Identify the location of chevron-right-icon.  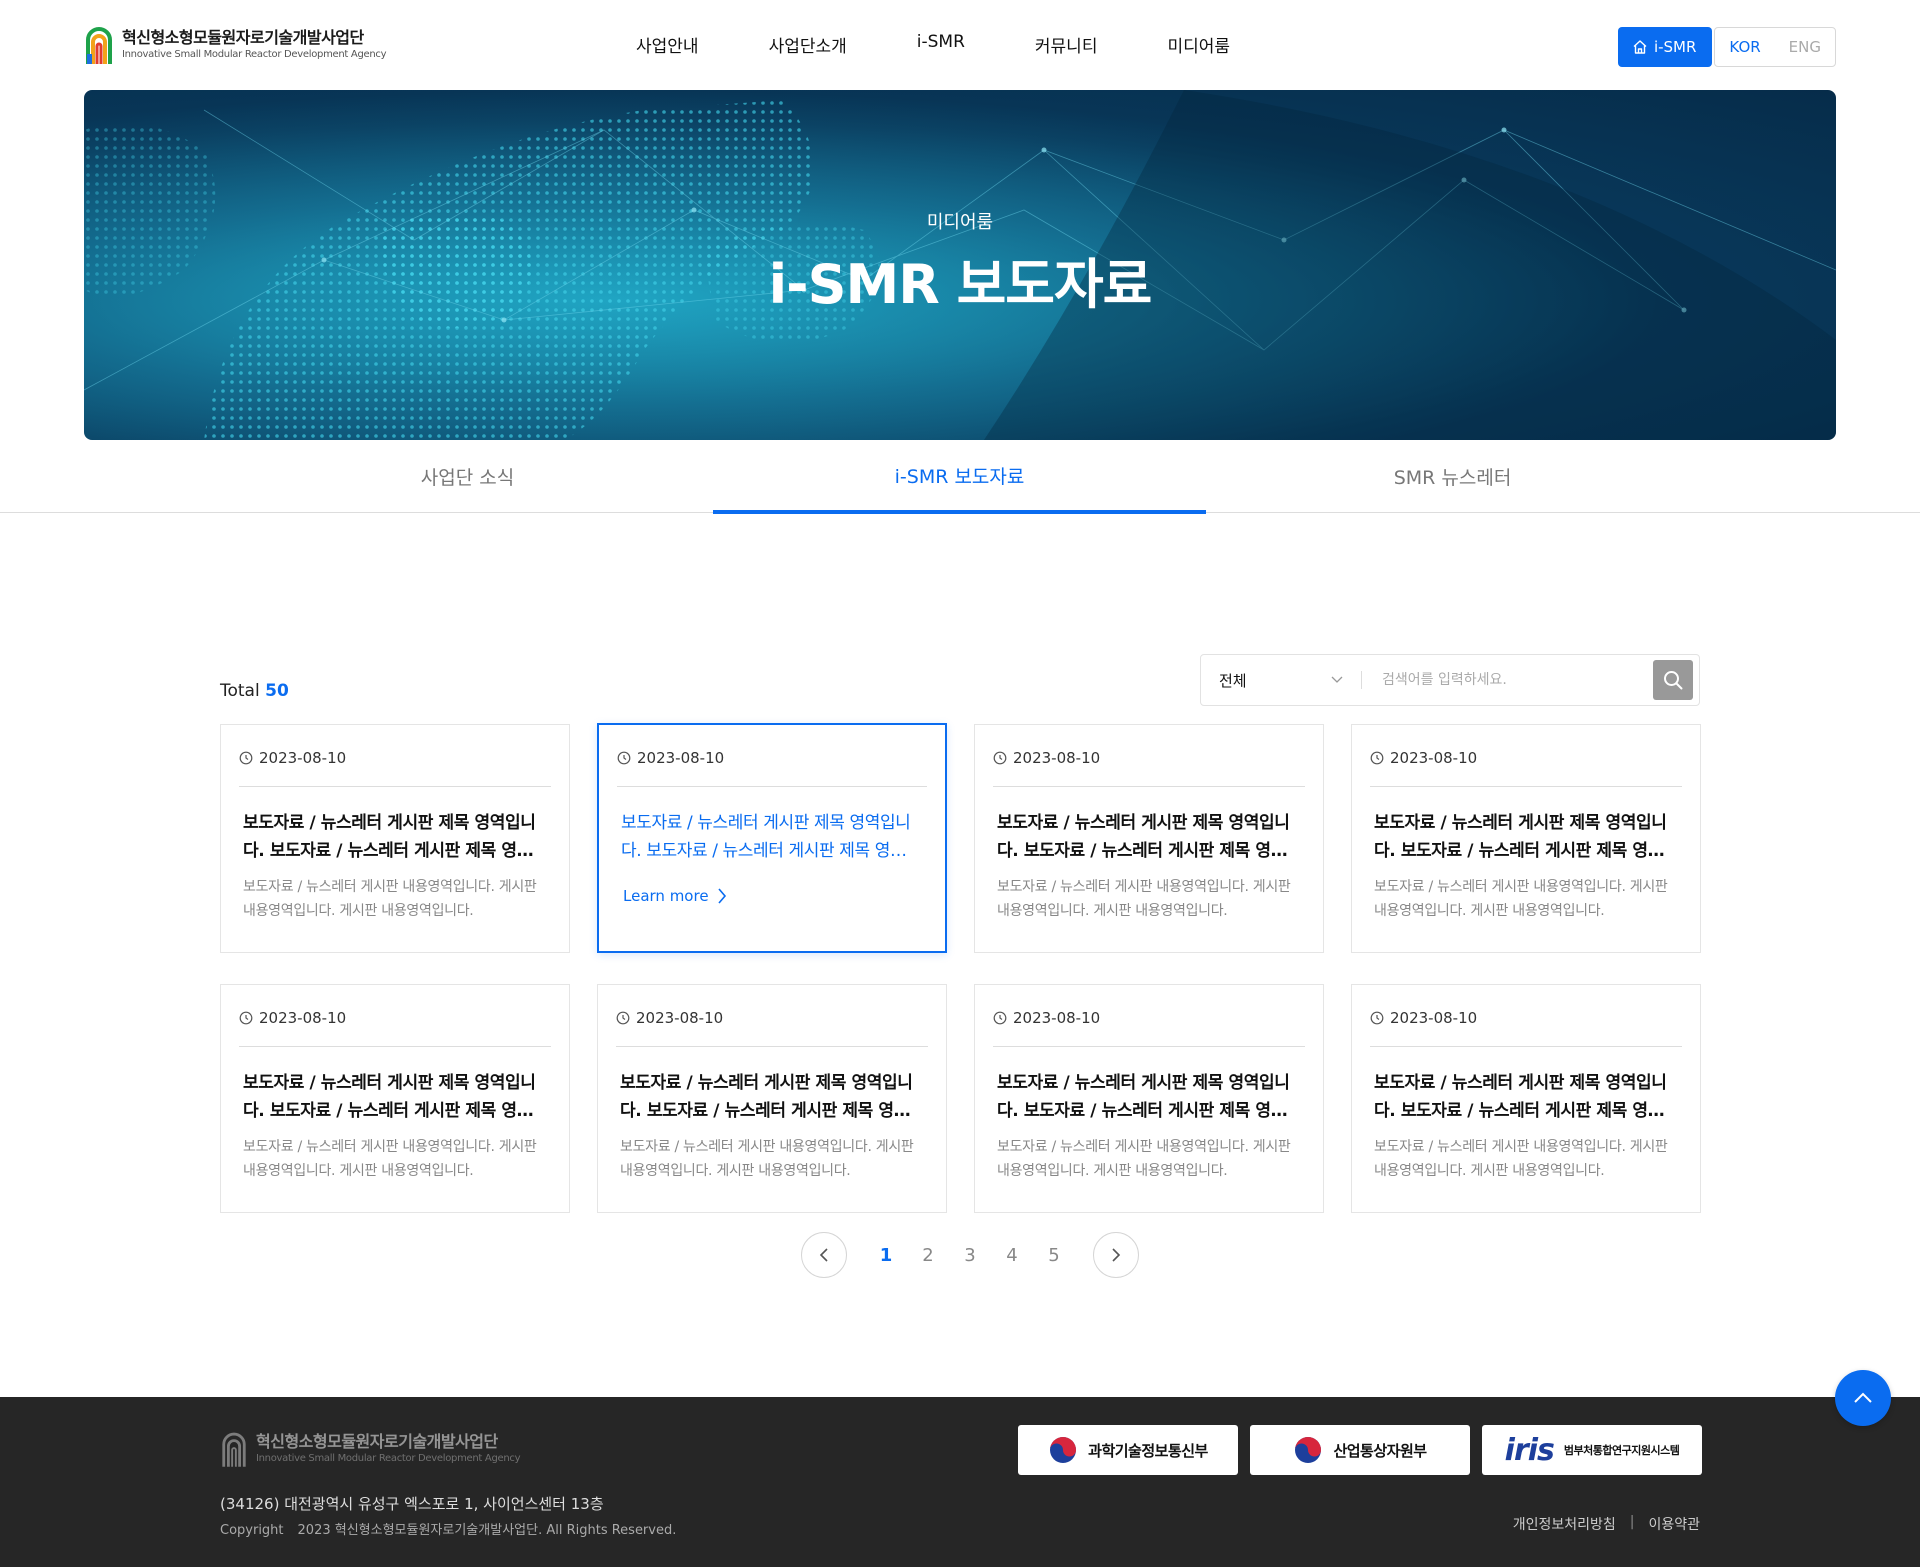
(1116, 1255).